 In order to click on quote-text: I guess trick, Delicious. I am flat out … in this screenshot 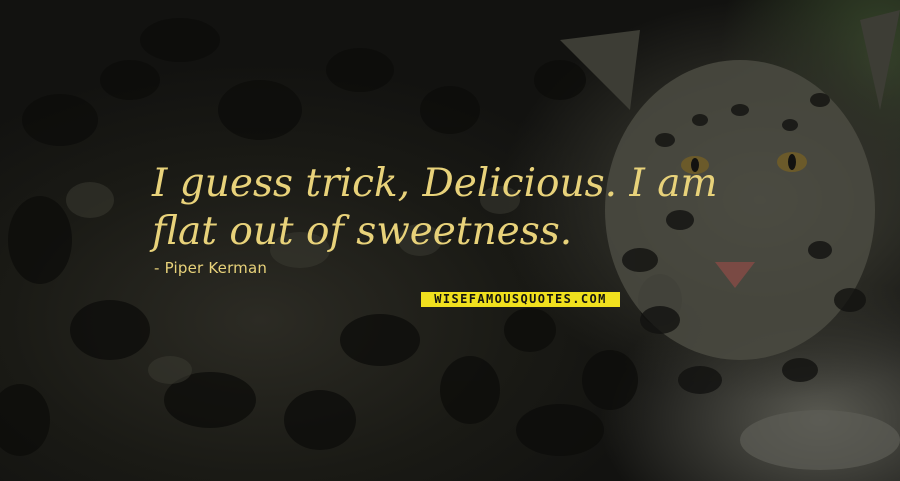, I will do `click(435, 207)`.